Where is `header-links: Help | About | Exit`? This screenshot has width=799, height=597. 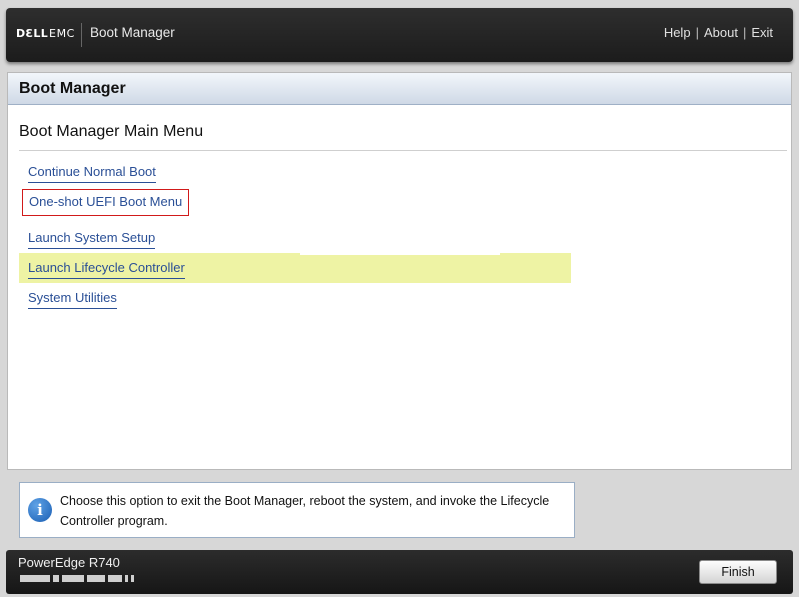 header-links: Help | About | Exit is located at coordinates (718, 32).